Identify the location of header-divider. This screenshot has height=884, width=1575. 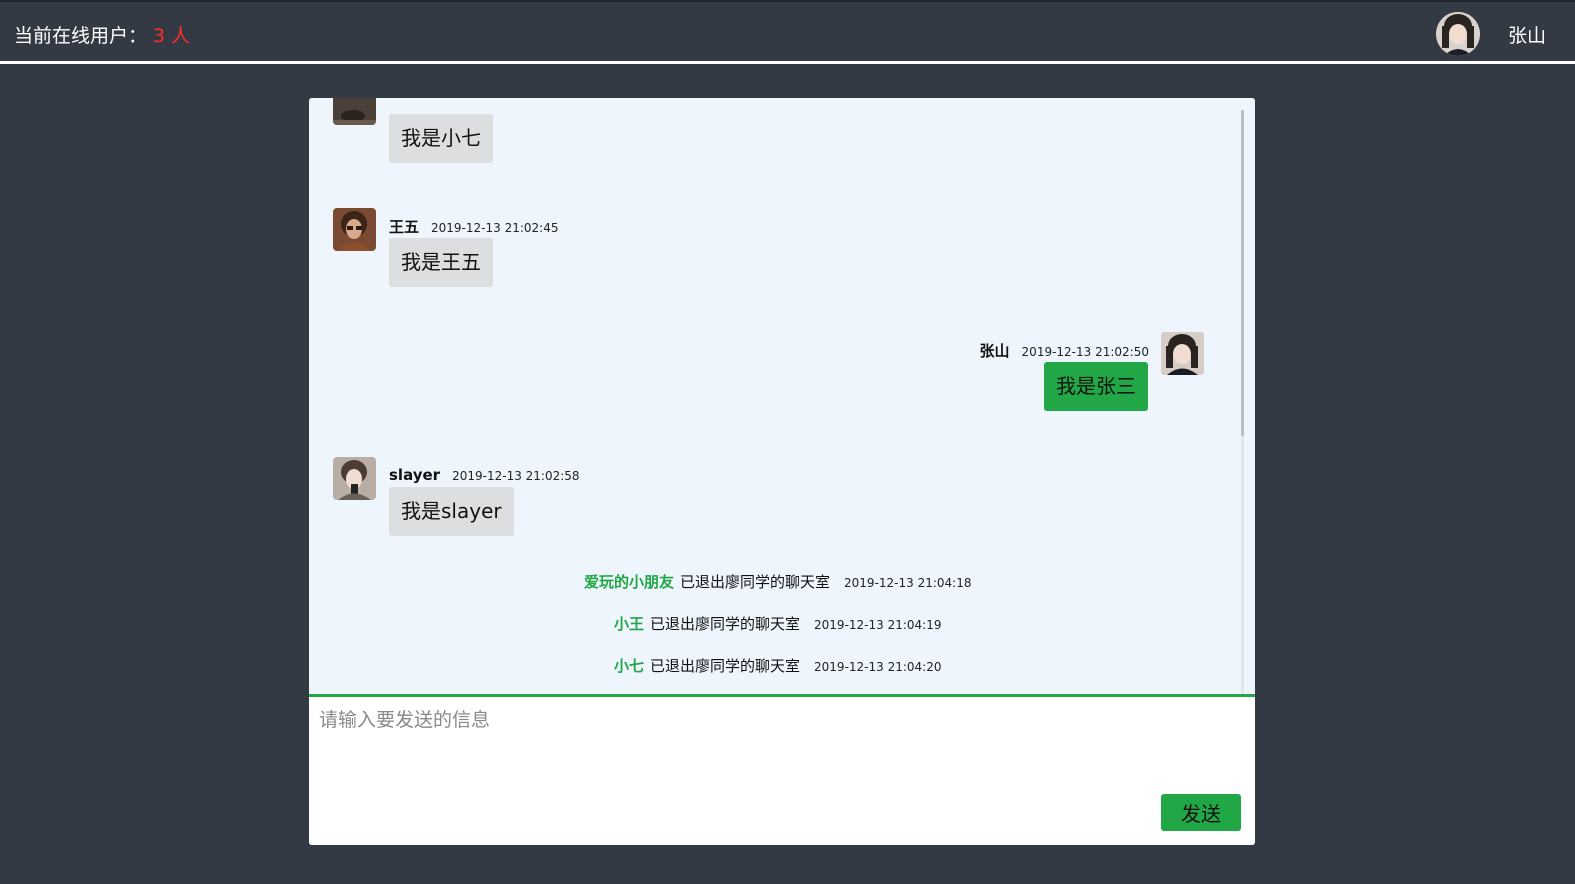
(787, 62).